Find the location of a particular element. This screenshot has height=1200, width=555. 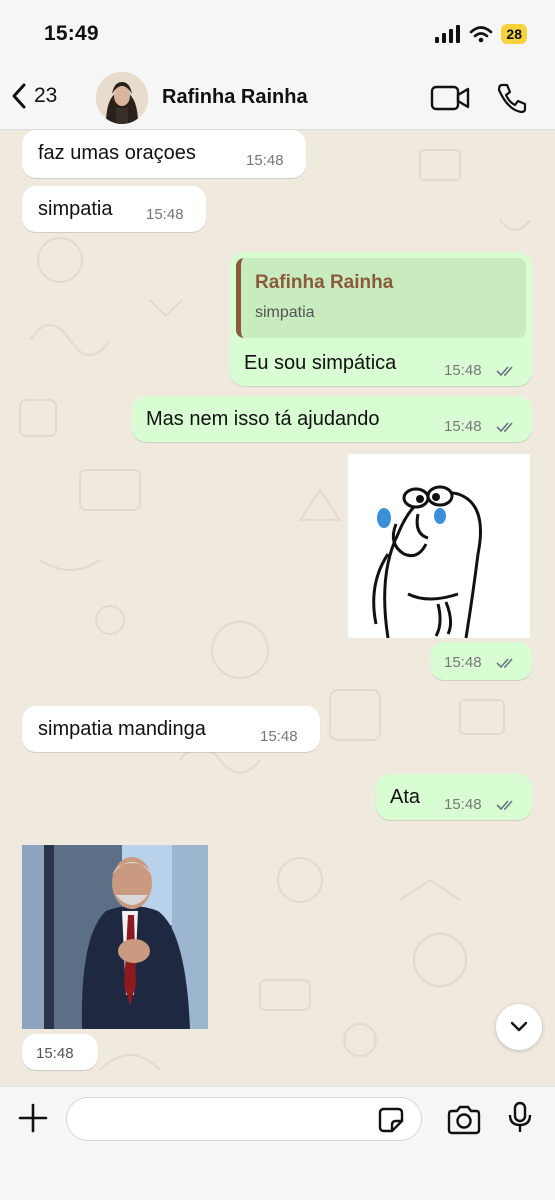

incoming-message: simpatia mandinga 15:48 is located at coordinates (171, 729).